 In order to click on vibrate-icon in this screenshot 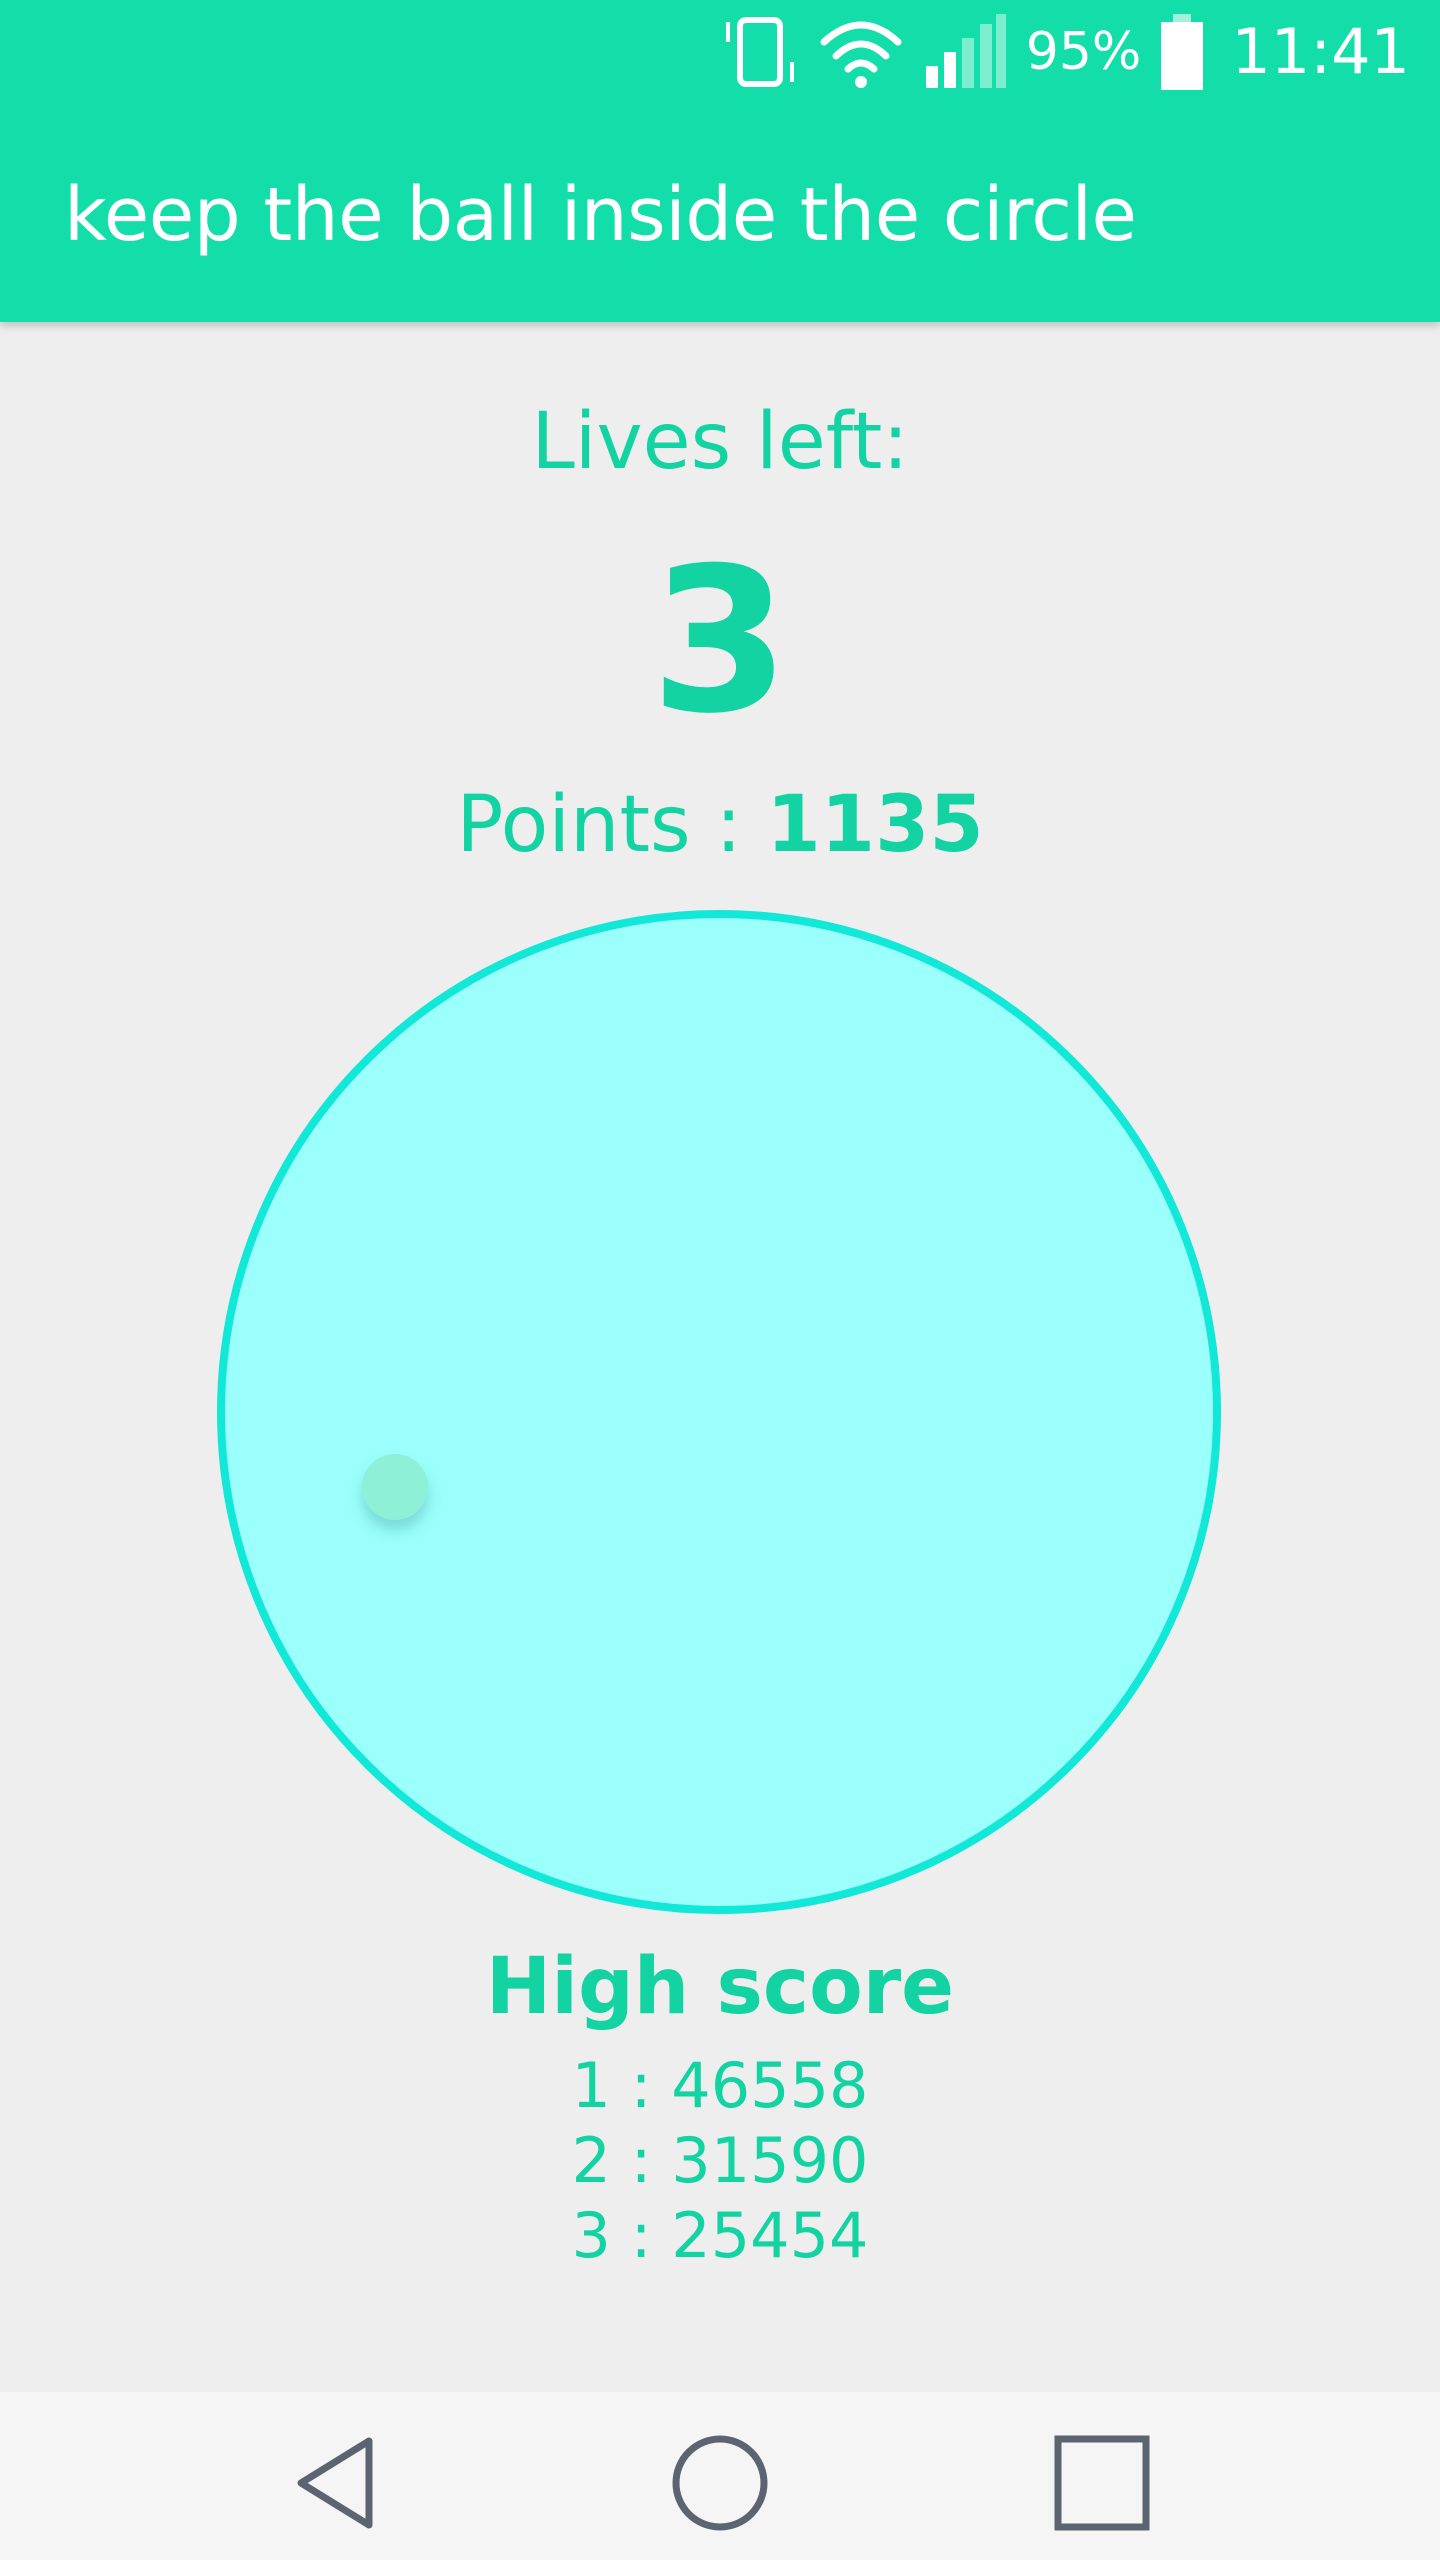, I will do `click(760, 52)`.